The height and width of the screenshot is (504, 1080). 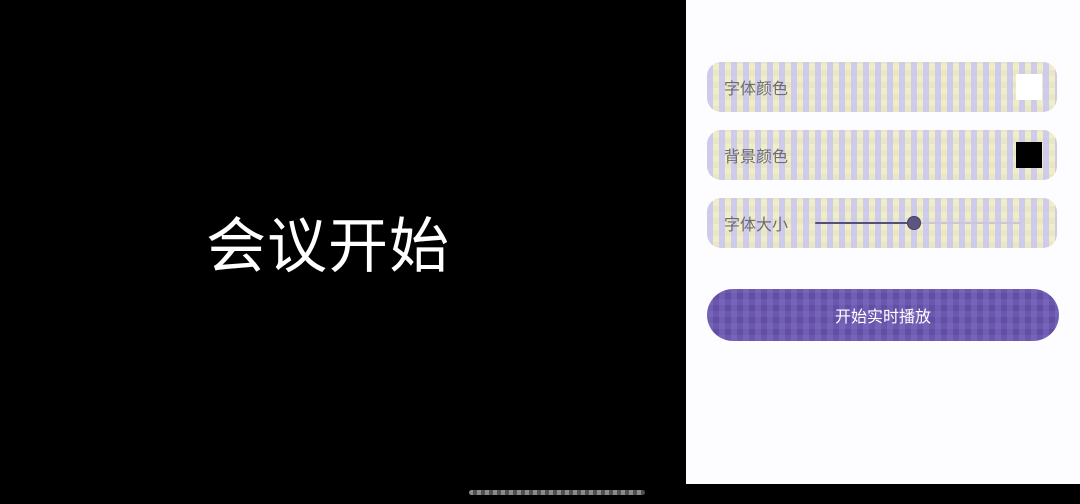 What do you see at coordinates (883, 315) in the screenshot?
I see `start-live-button: 开始实时播放` at bounding box center [883, 315].